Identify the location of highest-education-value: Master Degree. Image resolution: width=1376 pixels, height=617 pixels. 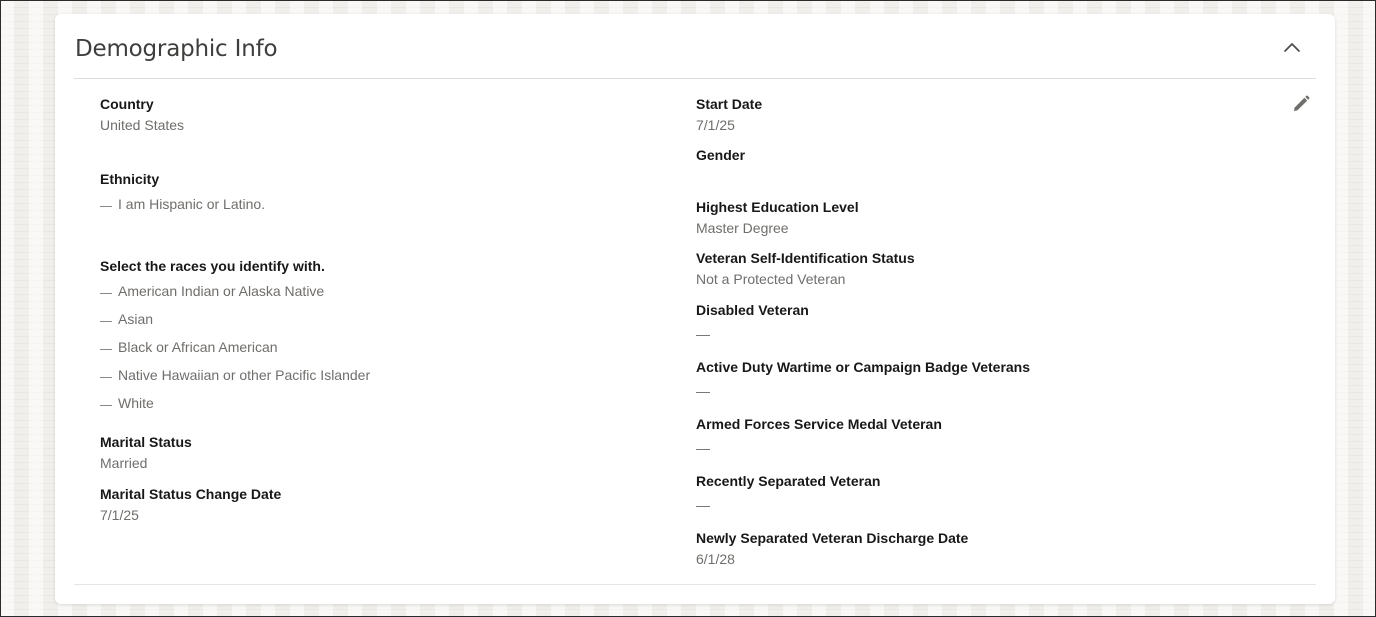
(742, 228).